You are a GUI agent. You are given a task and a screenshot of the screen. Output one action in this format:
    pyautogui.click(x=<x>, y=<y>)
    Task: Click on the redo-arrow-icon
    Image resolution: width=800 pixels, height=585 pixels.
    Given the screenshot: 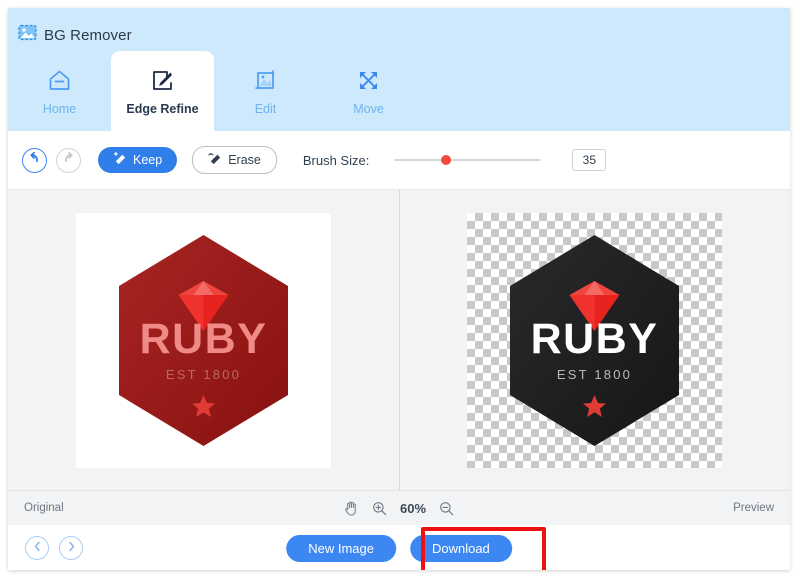 What is the action you would take?
    pyautogui.click(x=68, y=160)
    